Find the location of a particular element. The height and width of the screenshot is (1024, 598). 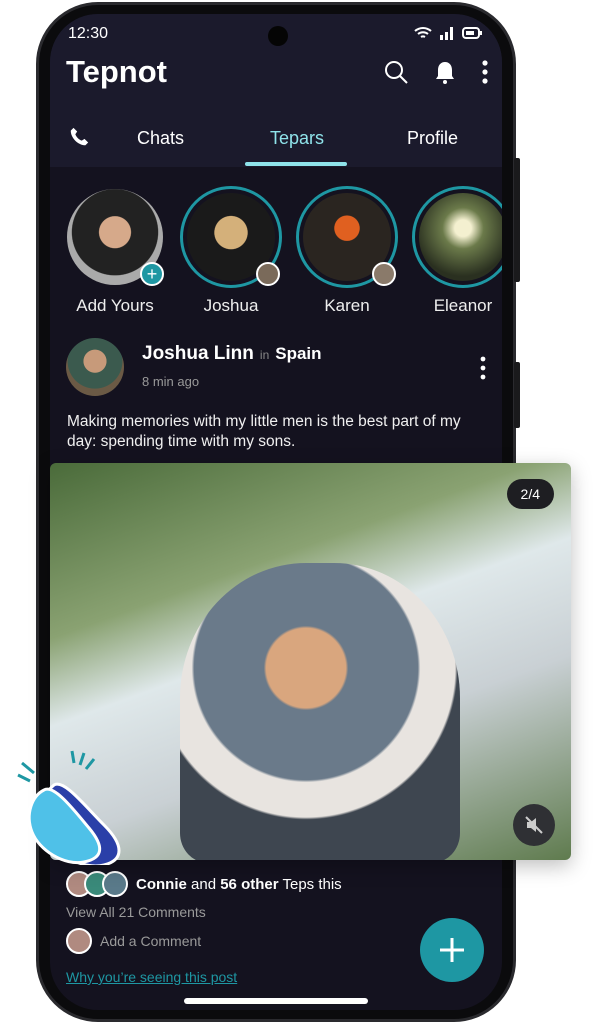

post-header: Joshua Linn in Spain 8 min ago is located at coordinates (194, 367).